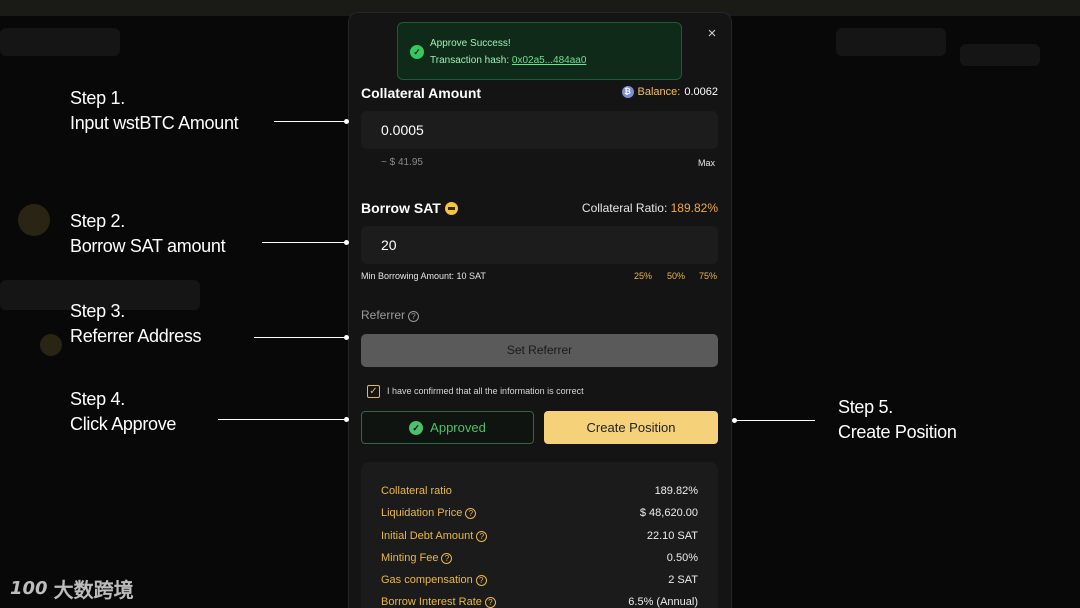 The image size is (1080, 608). Describe the element at coordinates (676, 491) in the screenshot. I see `summary-value: 189.82%` at that location.